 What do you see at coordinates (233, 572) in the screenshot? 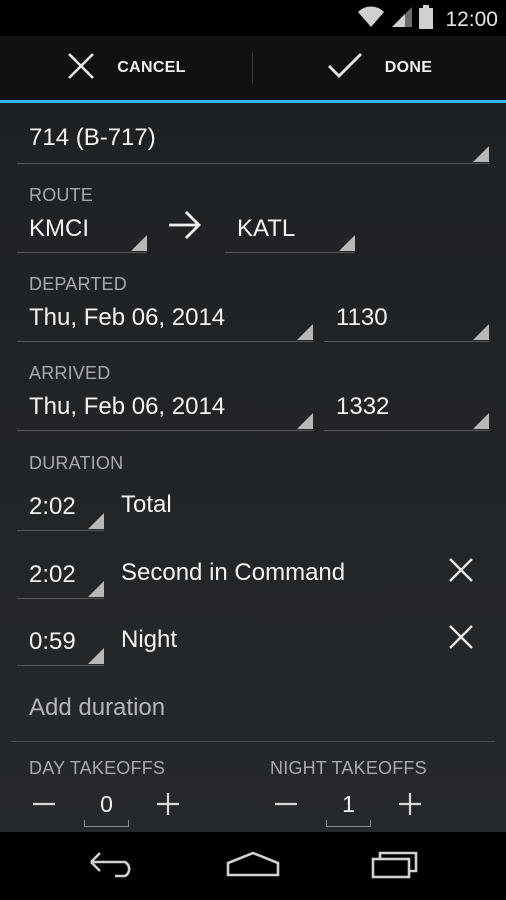
I see `duration-type-label: Second in Command` at bounding box center [233, 572].